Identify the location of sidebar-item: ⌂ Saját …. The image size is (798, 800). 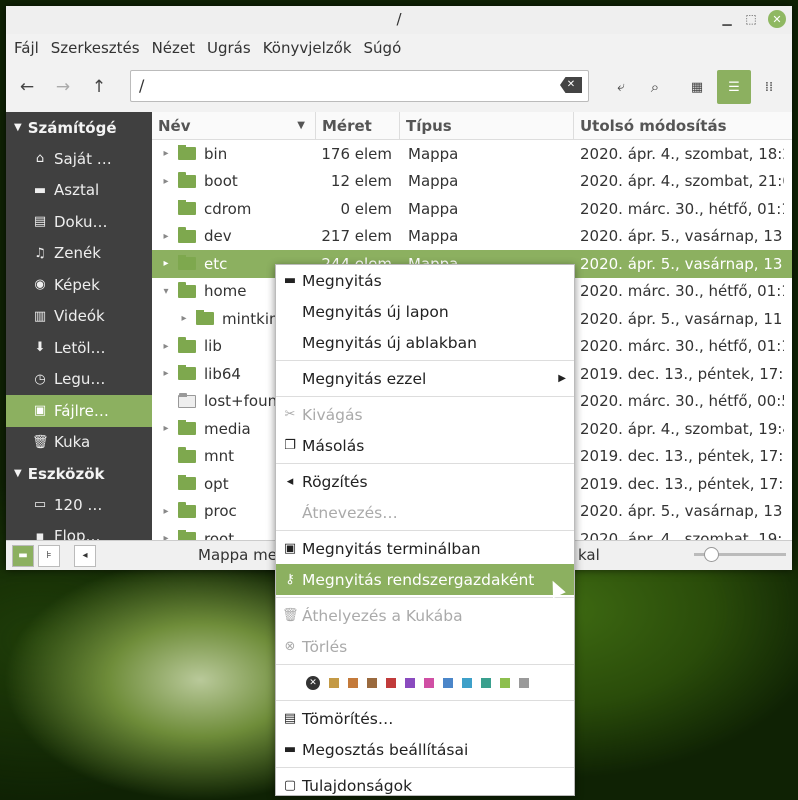
(79, 159).